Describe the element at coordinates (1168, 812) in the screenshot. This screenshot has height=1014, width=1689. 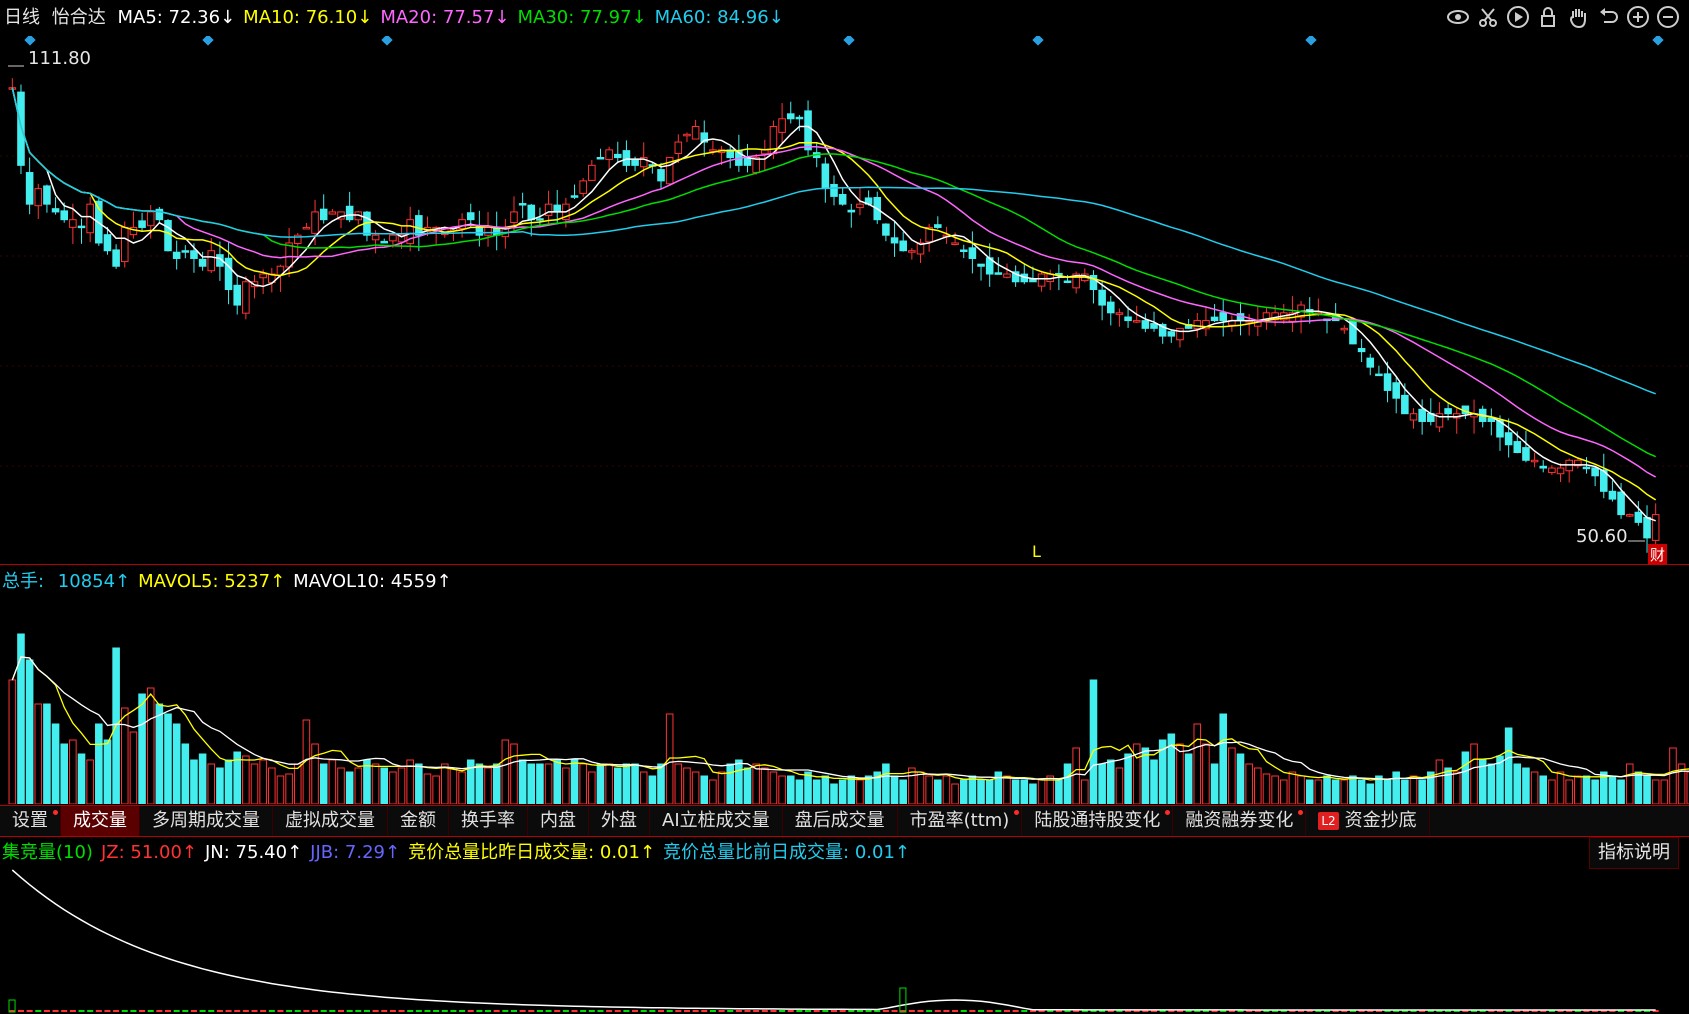
I see `tab-dot` at that location.